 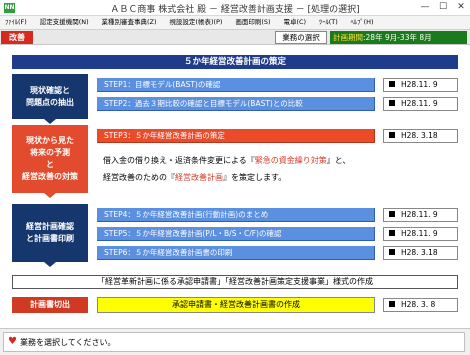 I want to click on step3-button: STEP3：５か年経営改善計画の策定, so click(x=236, y=136).